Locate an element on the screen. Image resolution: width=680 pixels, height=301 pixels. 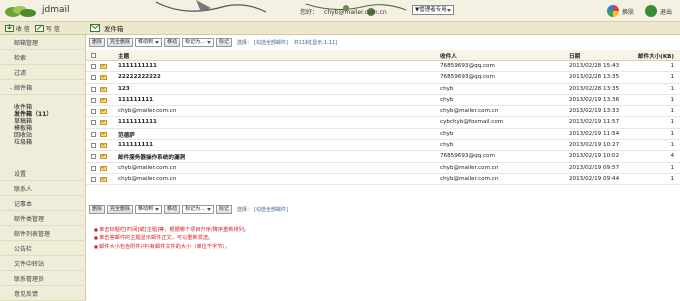
admin-select: ▼管理者专用 is located at coordinates (433, 10).